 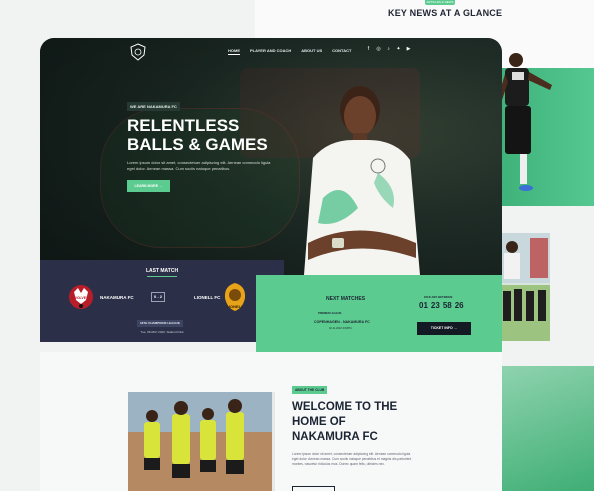 I want to click on hero-kicker: WE ARE NAKAMURA FC, so click(x=153, y=106).